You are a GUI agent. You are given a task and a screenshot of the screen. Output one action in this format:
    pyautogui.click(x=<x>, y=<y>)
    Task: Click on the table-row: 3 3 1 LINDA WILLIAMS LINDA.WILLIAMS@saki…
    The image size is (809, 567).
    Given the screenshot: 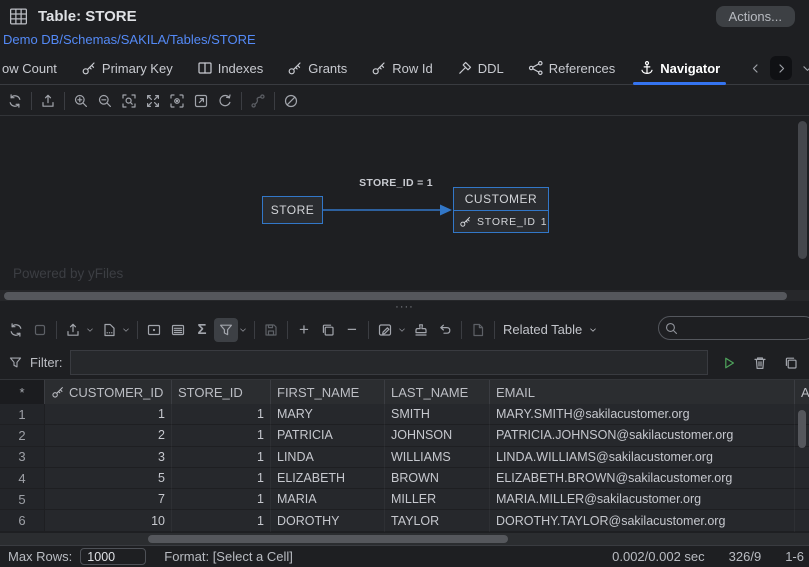 What is the action you would take?
    pyautogui.click(x=404, y=457)
    